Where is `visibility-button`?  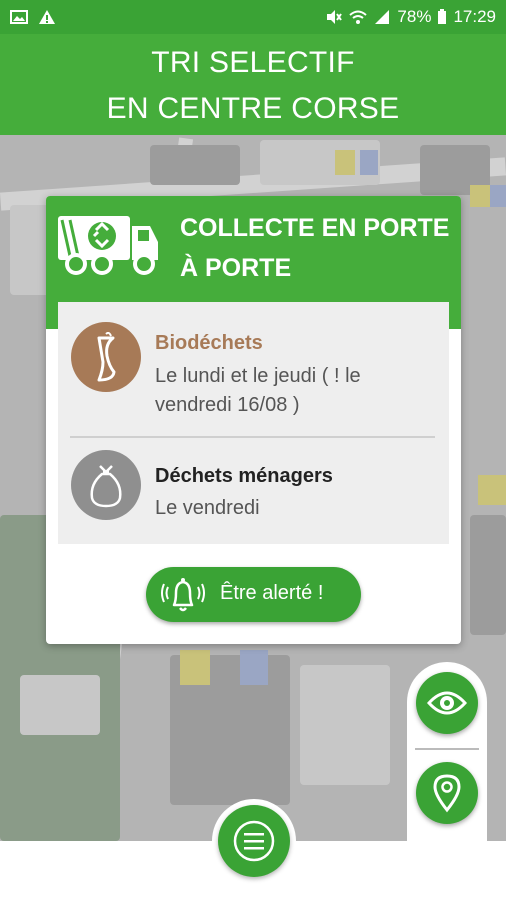
visibility-button is located at coordinates (447, 703).